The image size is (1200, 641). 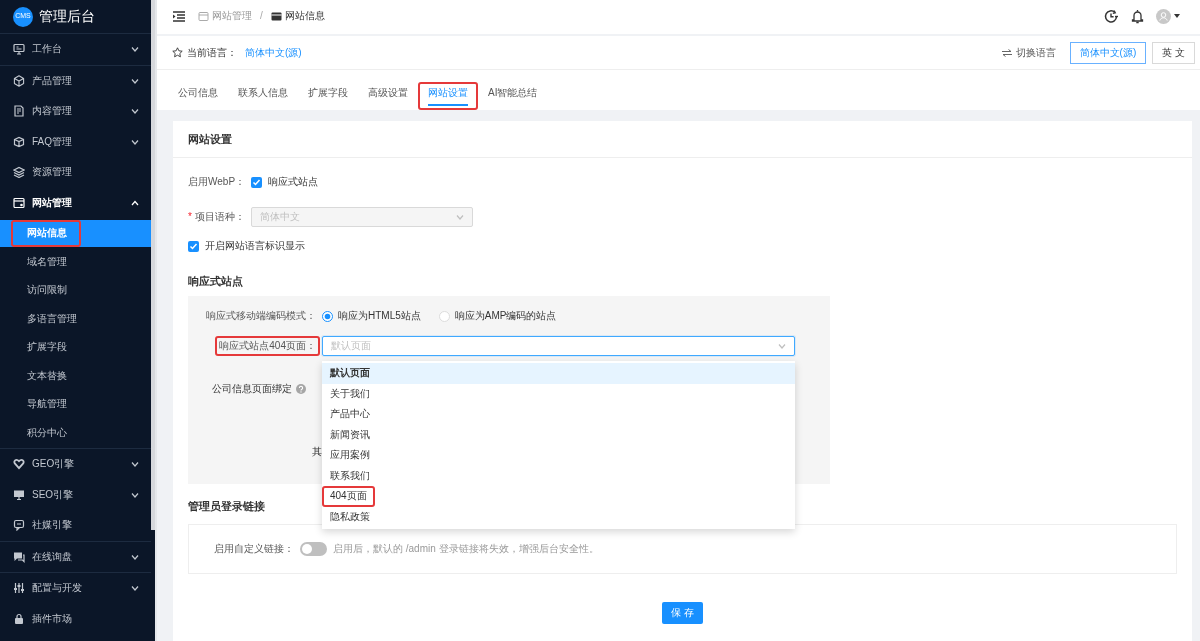 I want to click on sidebar-item: SEO引擎, so click(x=75, y=494).